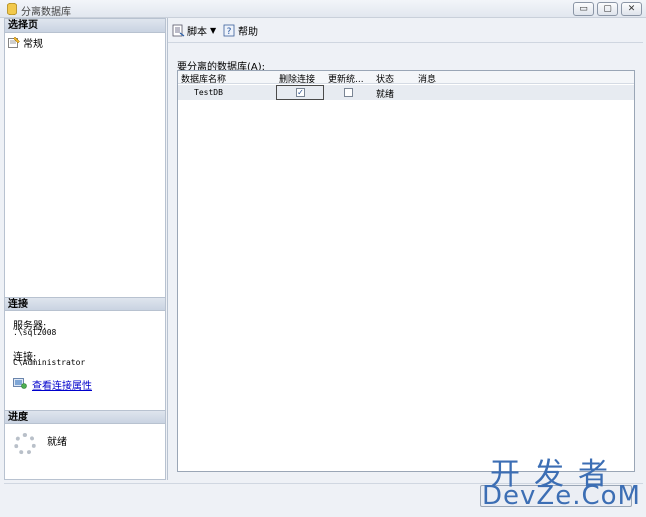 The width and height of the screenshot is (646, 517). I want to click on column-header-name: 数据库名称, so click(203, 78).